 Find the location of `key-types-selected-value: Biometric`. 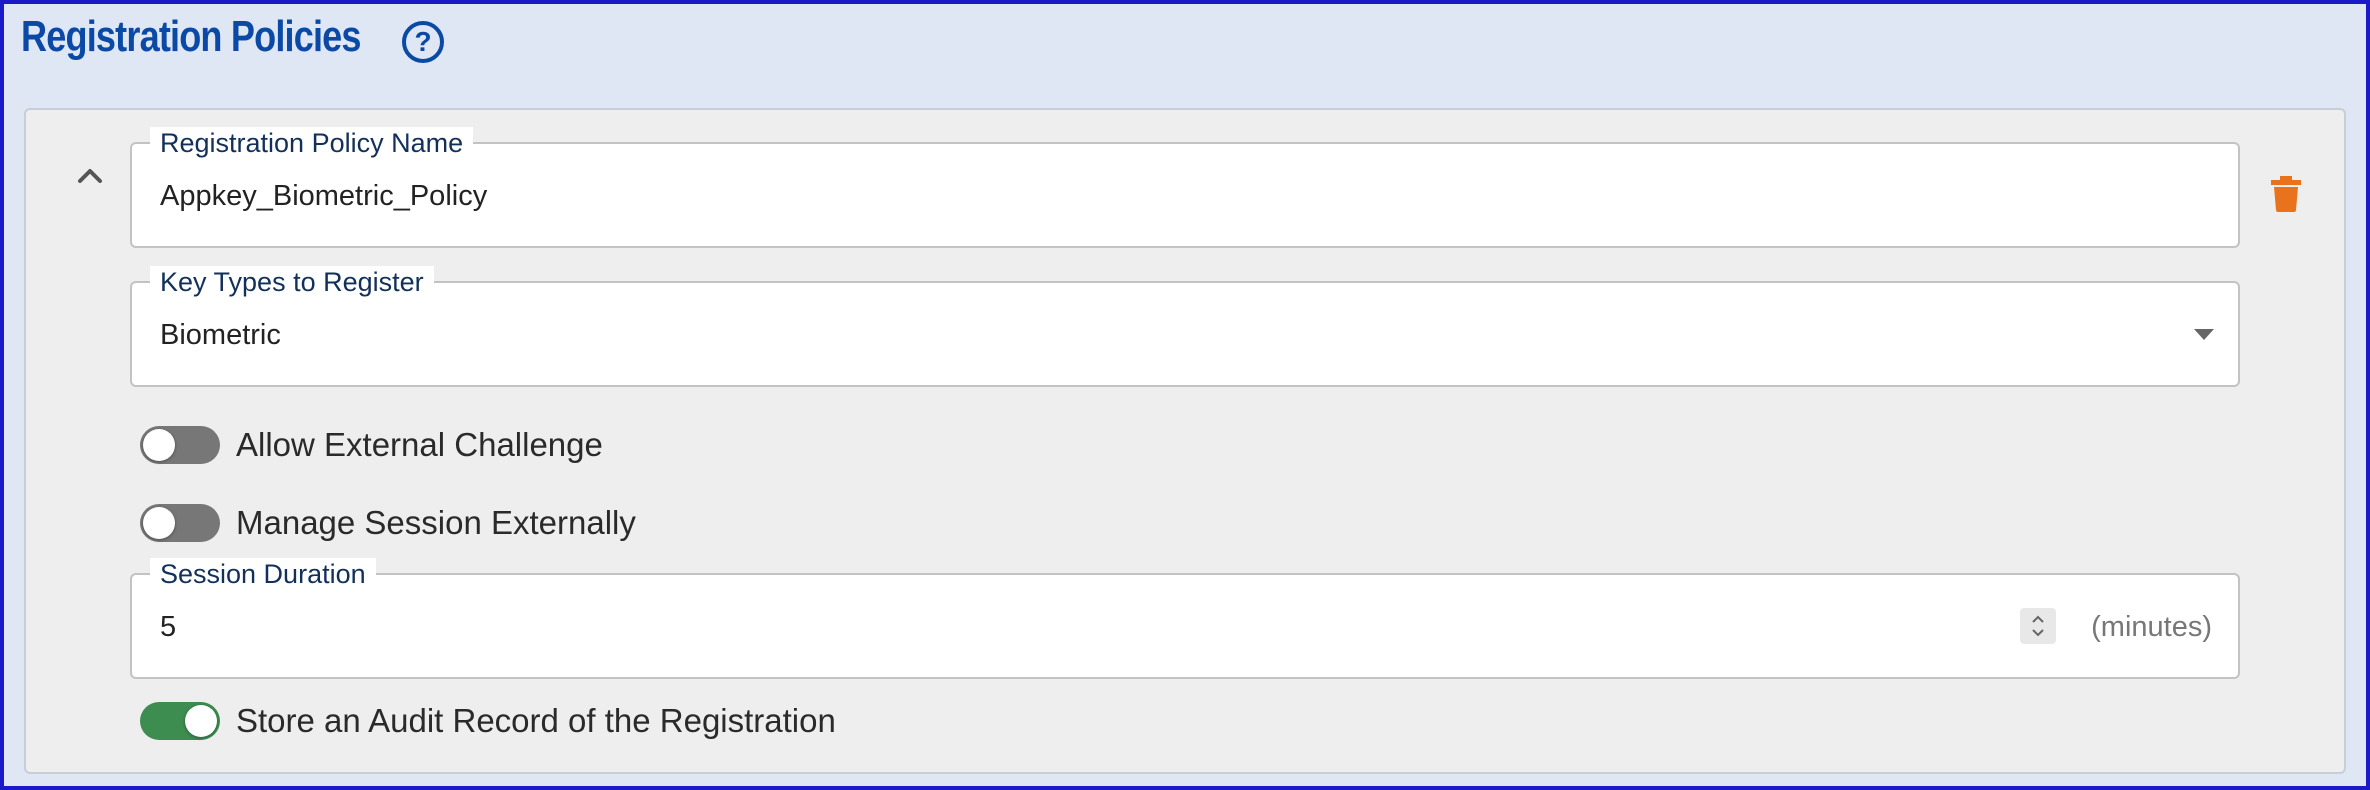

key-types-selected-value: Biometric is located at coordinates (220, 335).